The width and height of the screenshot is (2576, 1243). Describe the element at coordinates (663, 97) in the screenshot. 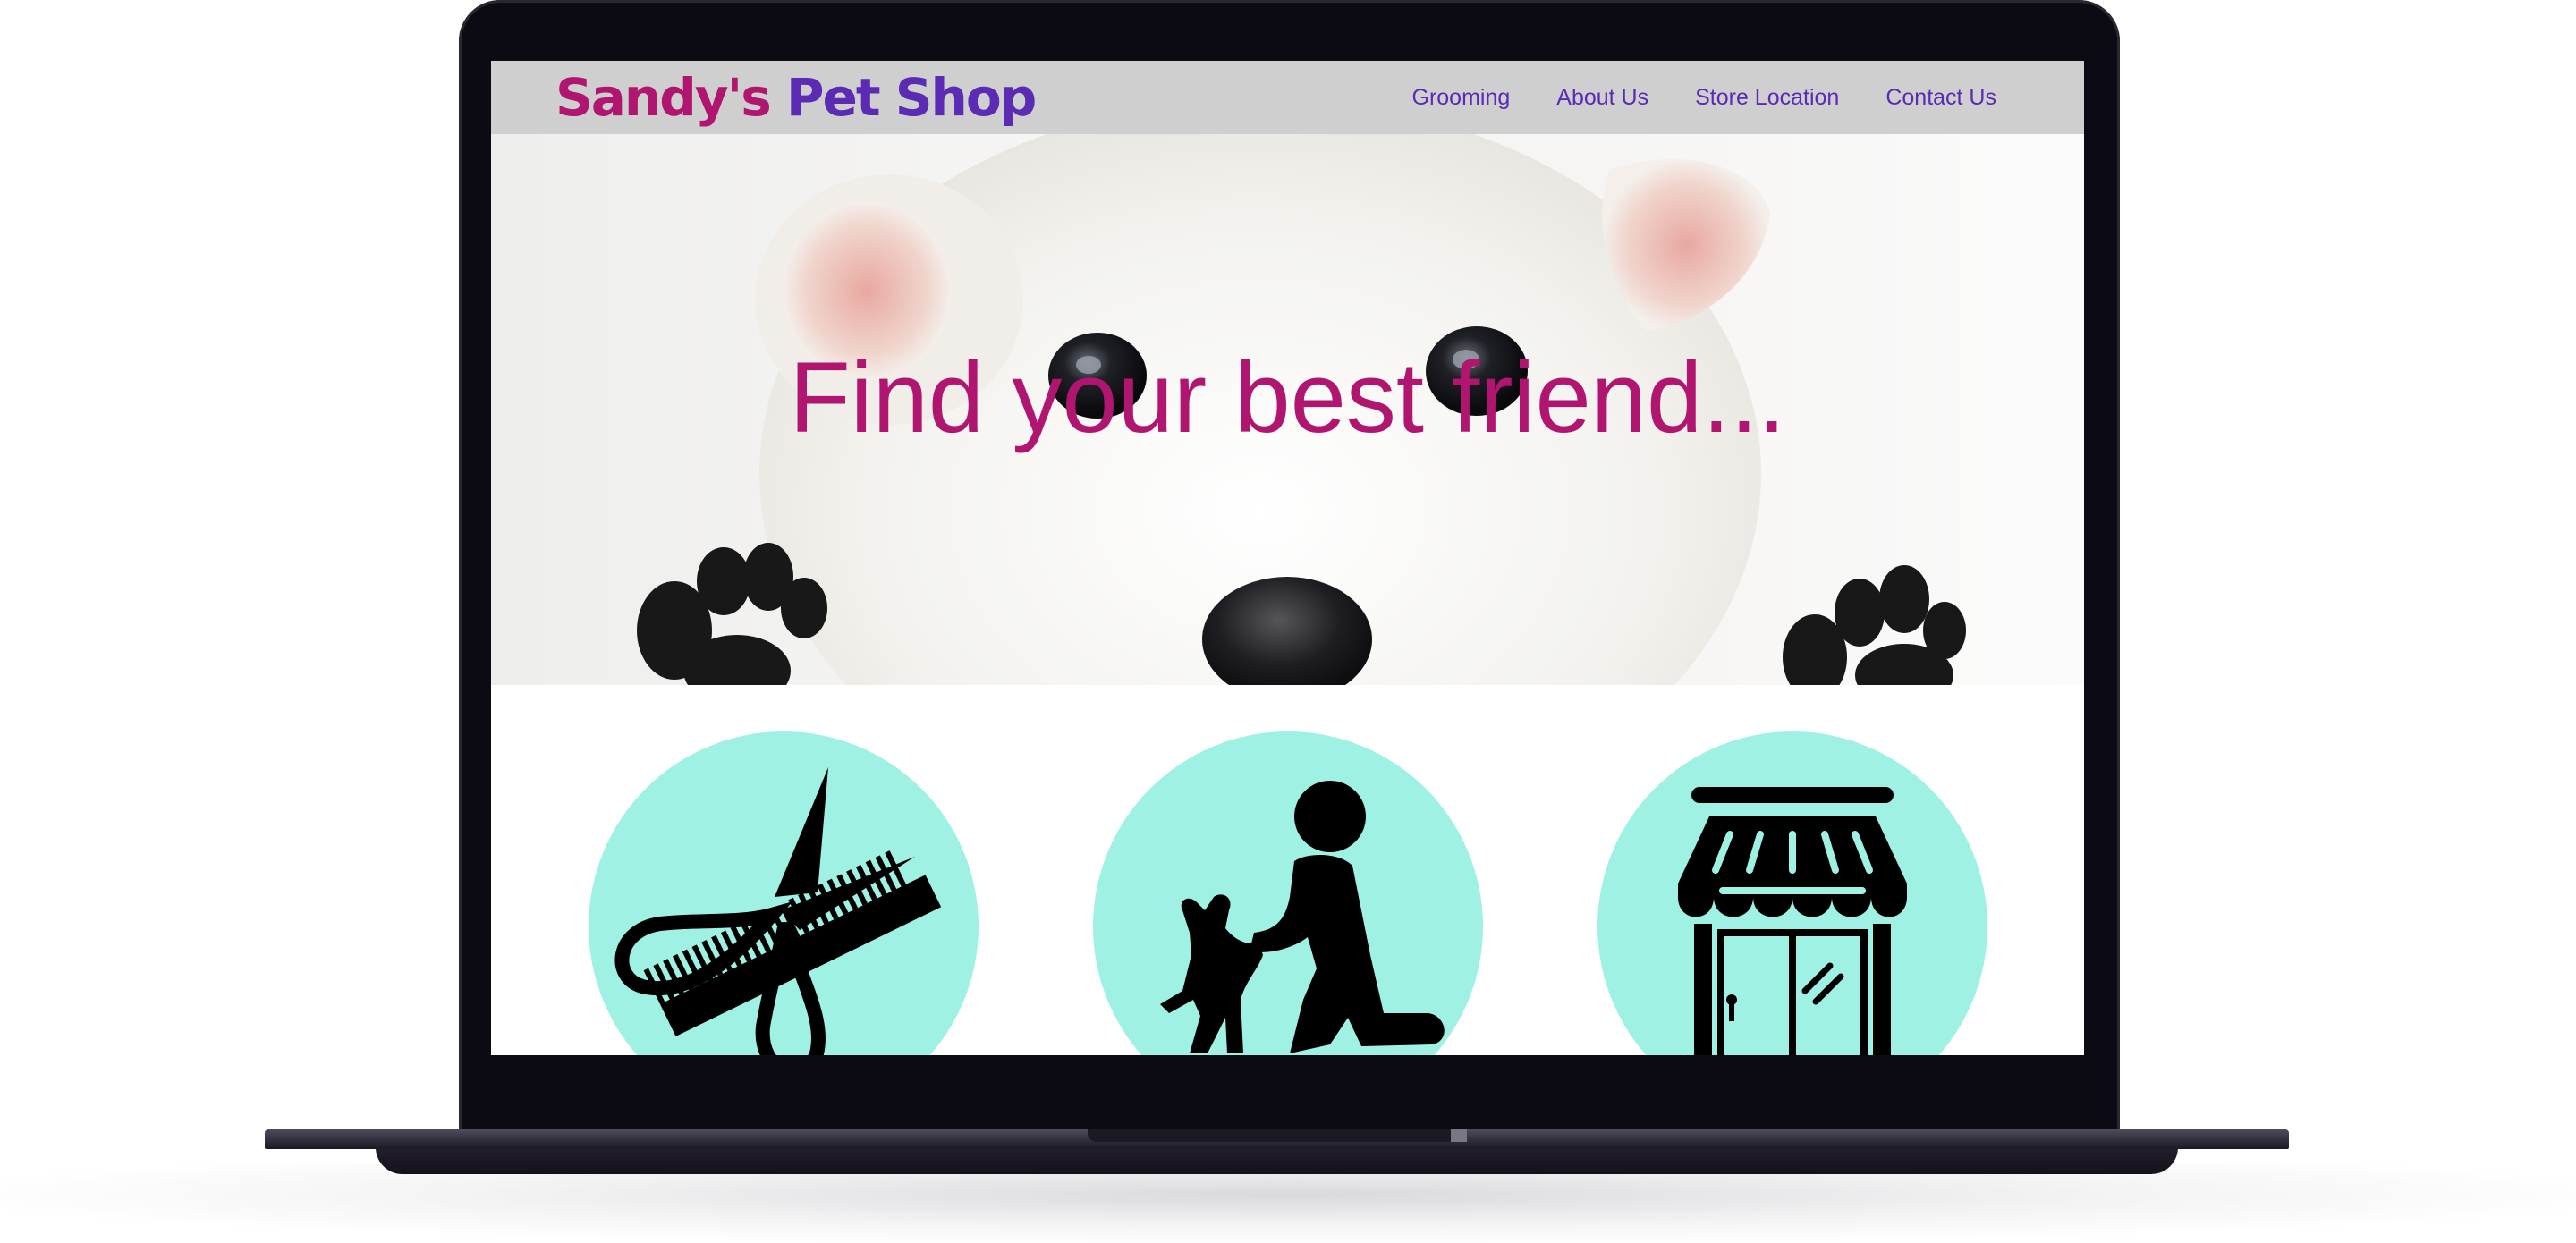

I see `logo-word-sandys: Sandy's` at that location.